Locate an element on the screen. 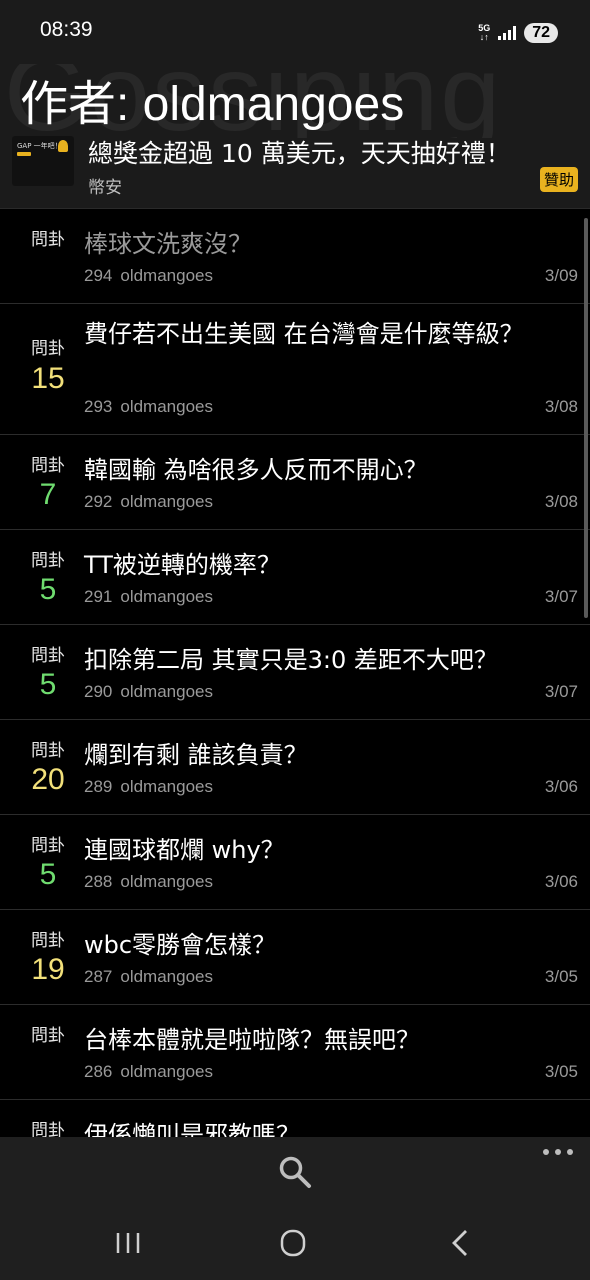 The height and width of the screenshot is (1280, 590). battery-icon: 72 is located at coordinates (541, 33).